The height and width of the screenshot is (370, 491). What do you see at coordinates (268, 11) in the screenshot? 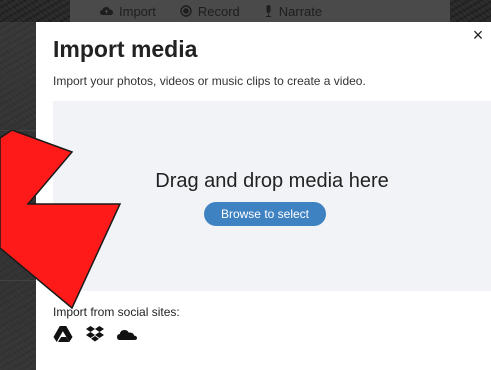
I see `microphone-icon` at bounding box center [268, 11].